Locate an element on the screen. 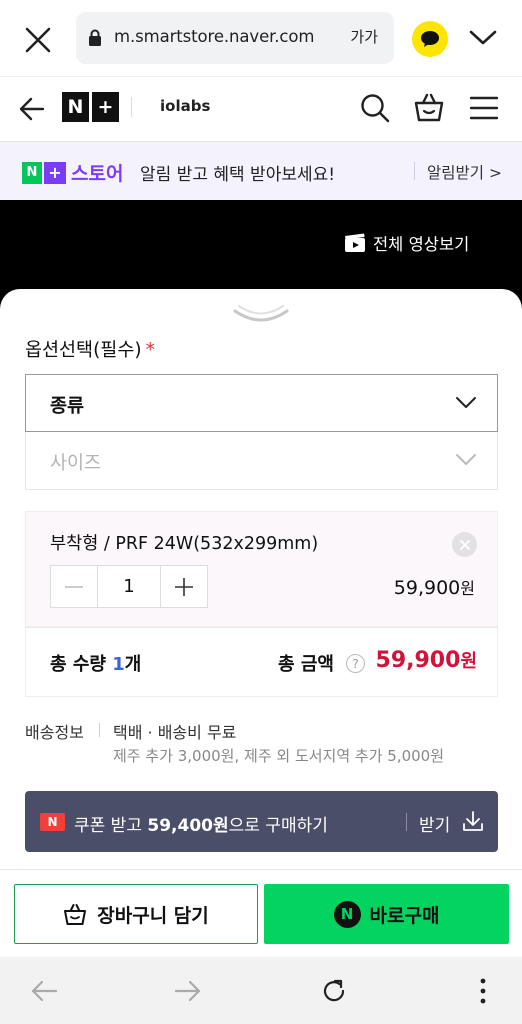 Image resolution: width=522 pixels, height=1024 pixels. kakao-talk-button is located at coordinates (430, 39).